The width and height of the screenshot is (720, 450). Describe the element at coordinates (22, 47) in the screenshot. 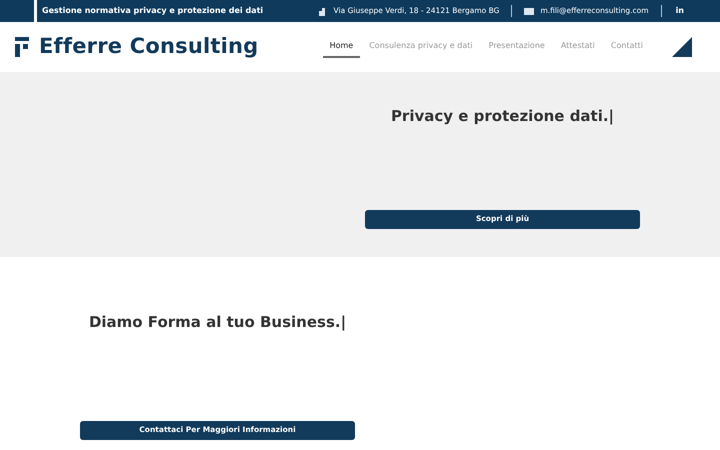

I see `logo-icon` at that location.